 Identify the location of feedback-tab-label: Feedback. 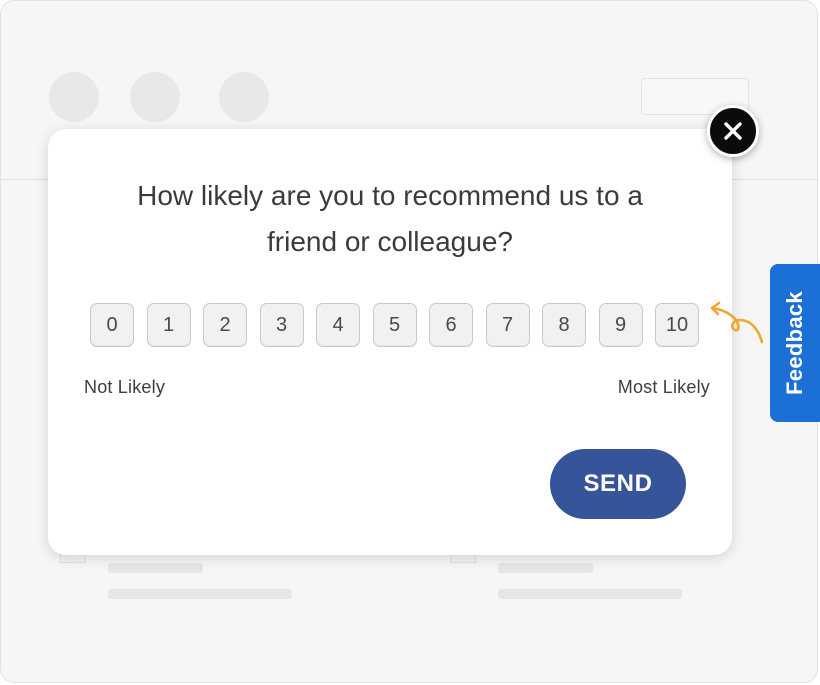
(794, 343).